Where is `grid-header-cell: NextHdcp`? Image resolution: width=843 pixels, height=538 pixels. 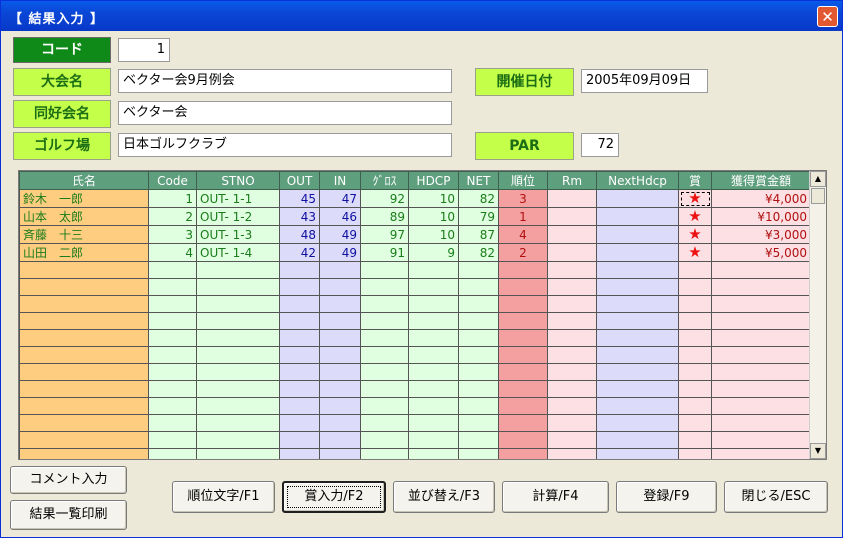
grid-header-cell: NextHdcp is located at coordinates (637, 180).